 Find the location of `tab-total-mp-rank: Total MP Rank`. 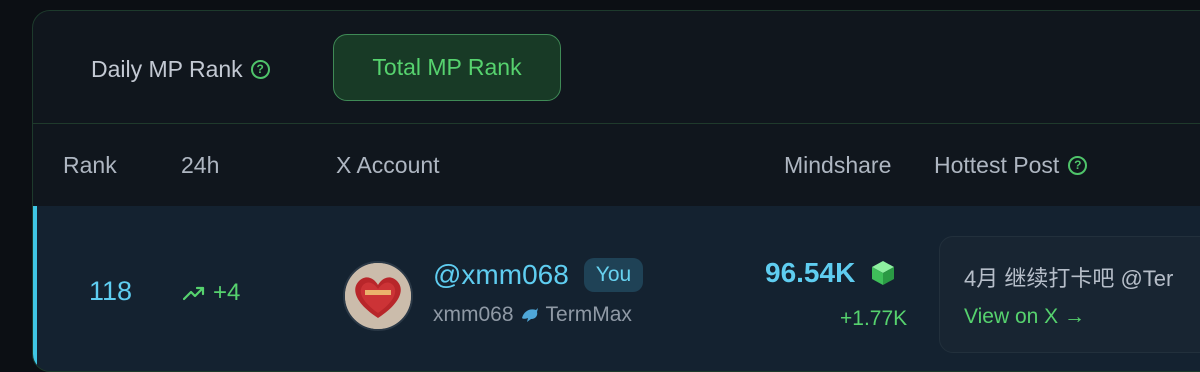

tab-total-mp-rank: Total MP Rank is located at coordinates (447, 67).